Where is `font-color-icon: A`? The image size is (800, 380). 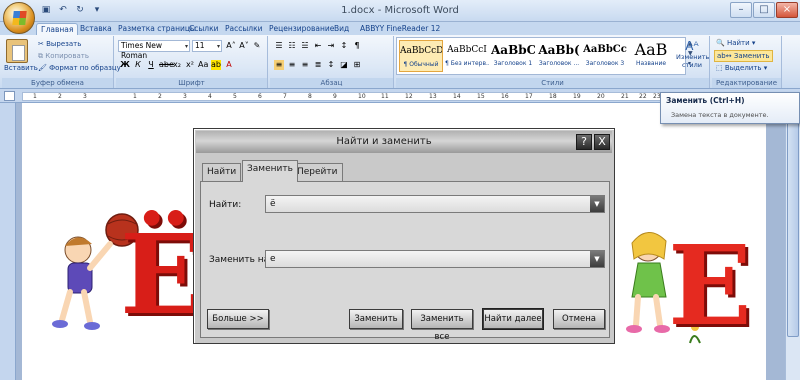 font-color-icon: A is located at coordinates (229, 65).